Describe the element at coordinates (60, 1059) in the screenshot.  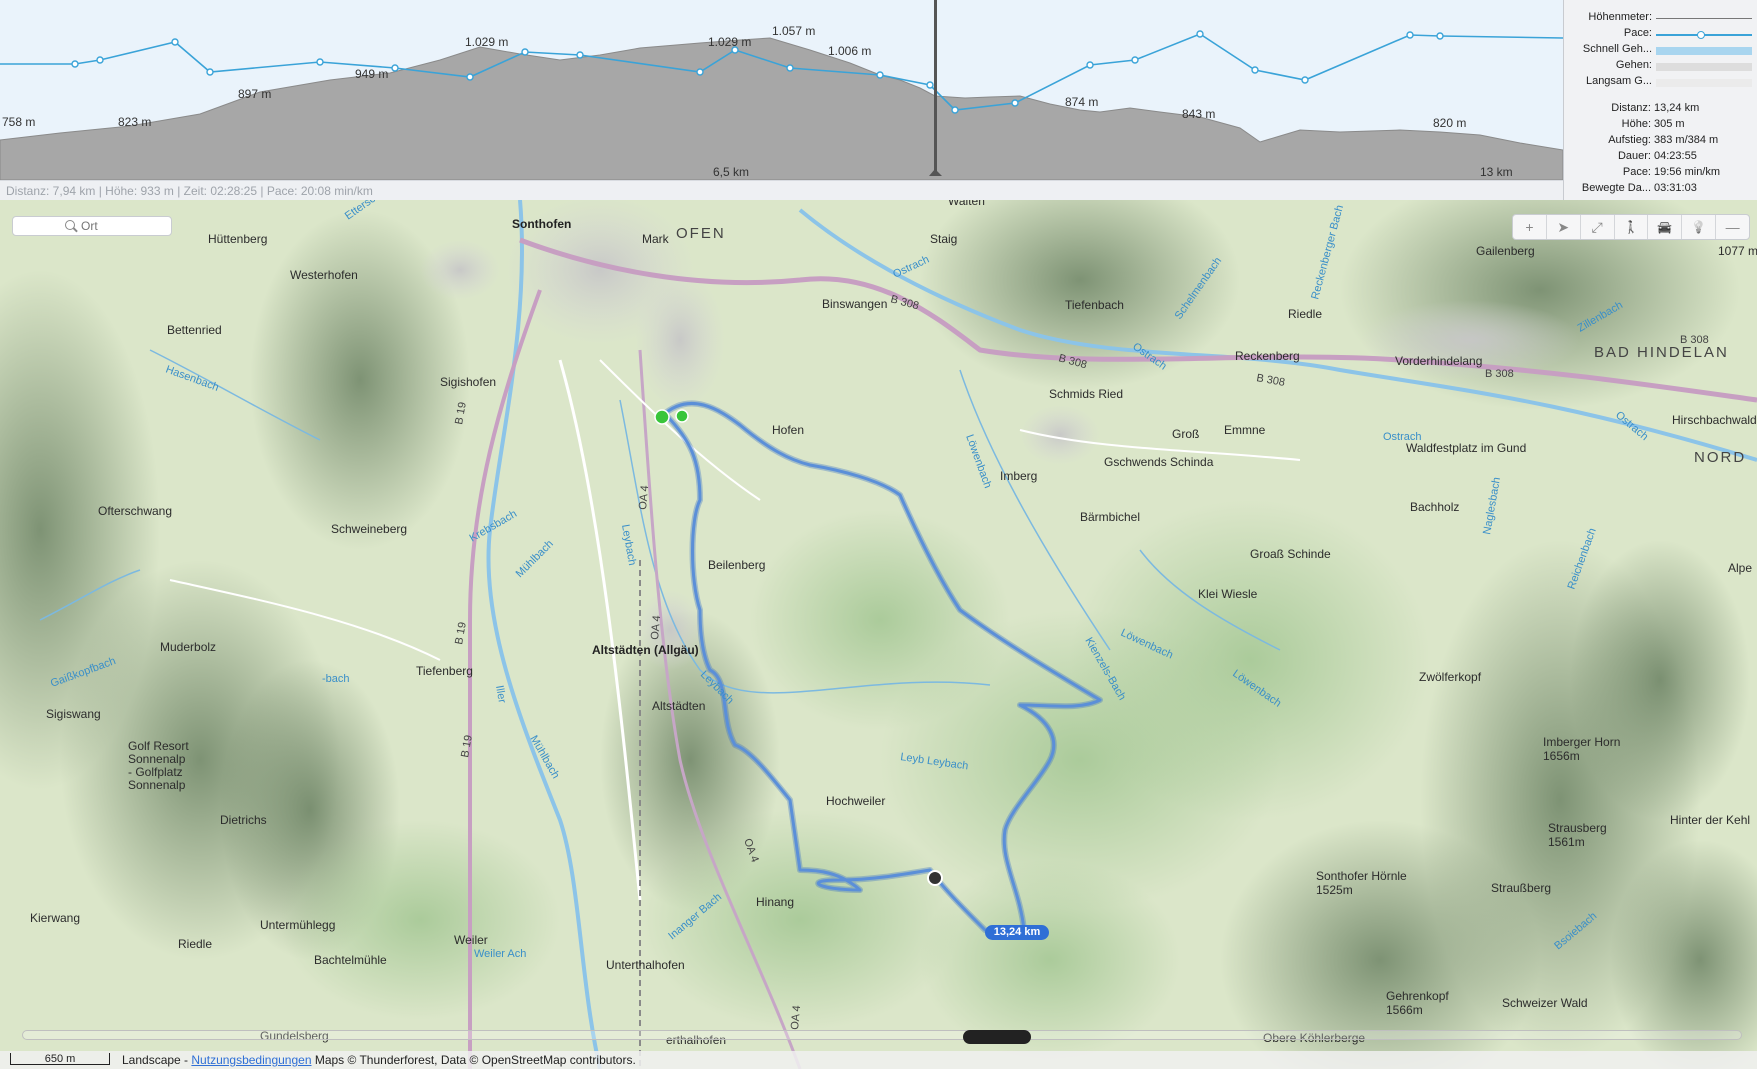
I see `scale-bar: 650 m` at that location.